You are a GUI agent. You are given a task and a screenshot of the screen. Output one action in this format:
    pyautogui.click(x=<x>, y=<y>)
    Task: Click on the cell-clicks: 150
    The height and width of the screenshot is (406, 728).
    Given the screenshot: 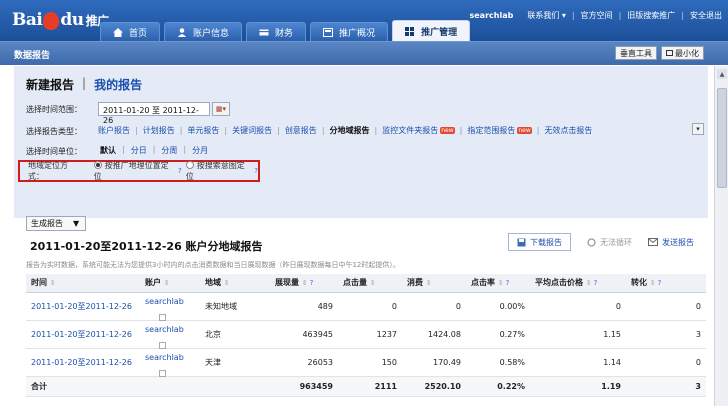 What is the action you would take?
    pyautogui.click(x=370, y=362)
    